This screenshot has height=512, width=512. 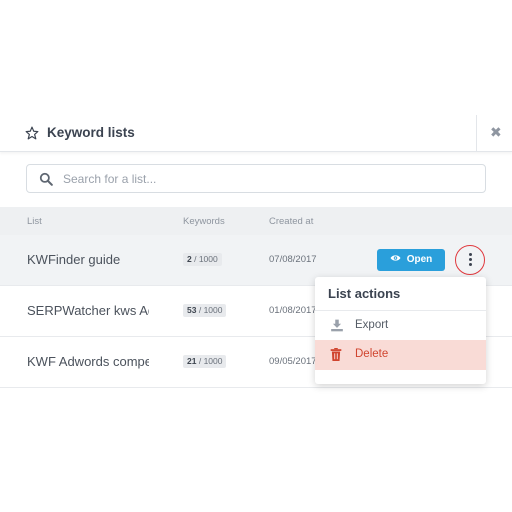 I want to click on list-name: SERPWatcher kws Adwords, so click(x=88, y=310).